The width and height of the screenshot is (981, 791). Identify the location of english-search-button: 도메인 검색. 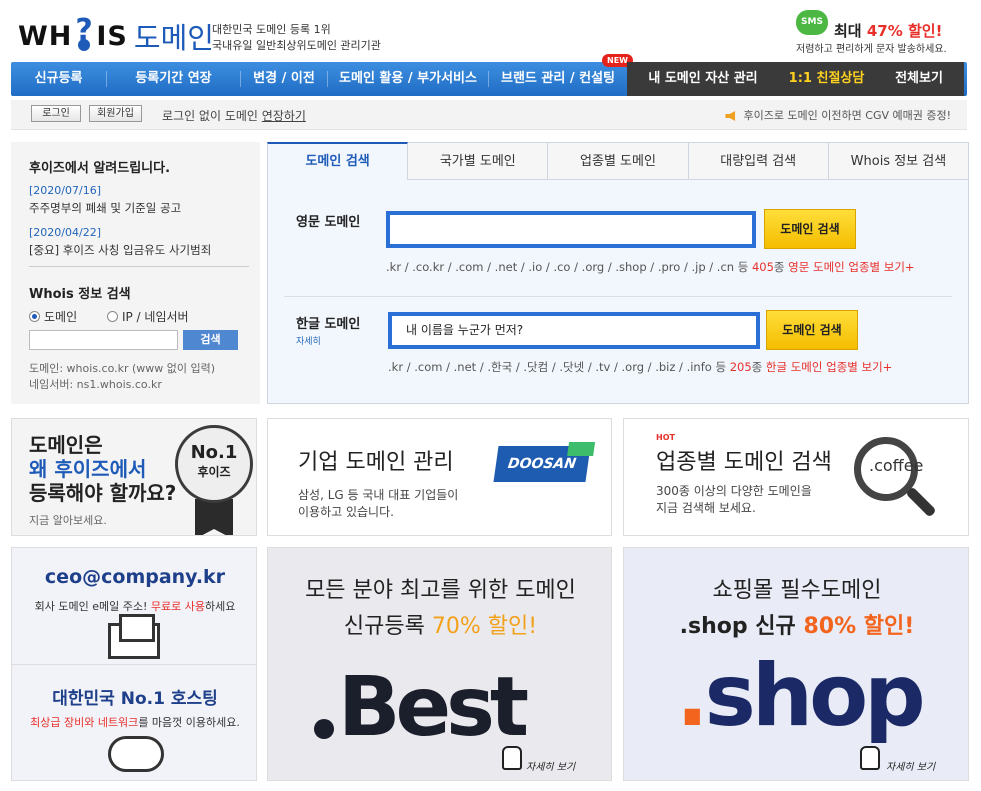
(810, 229).